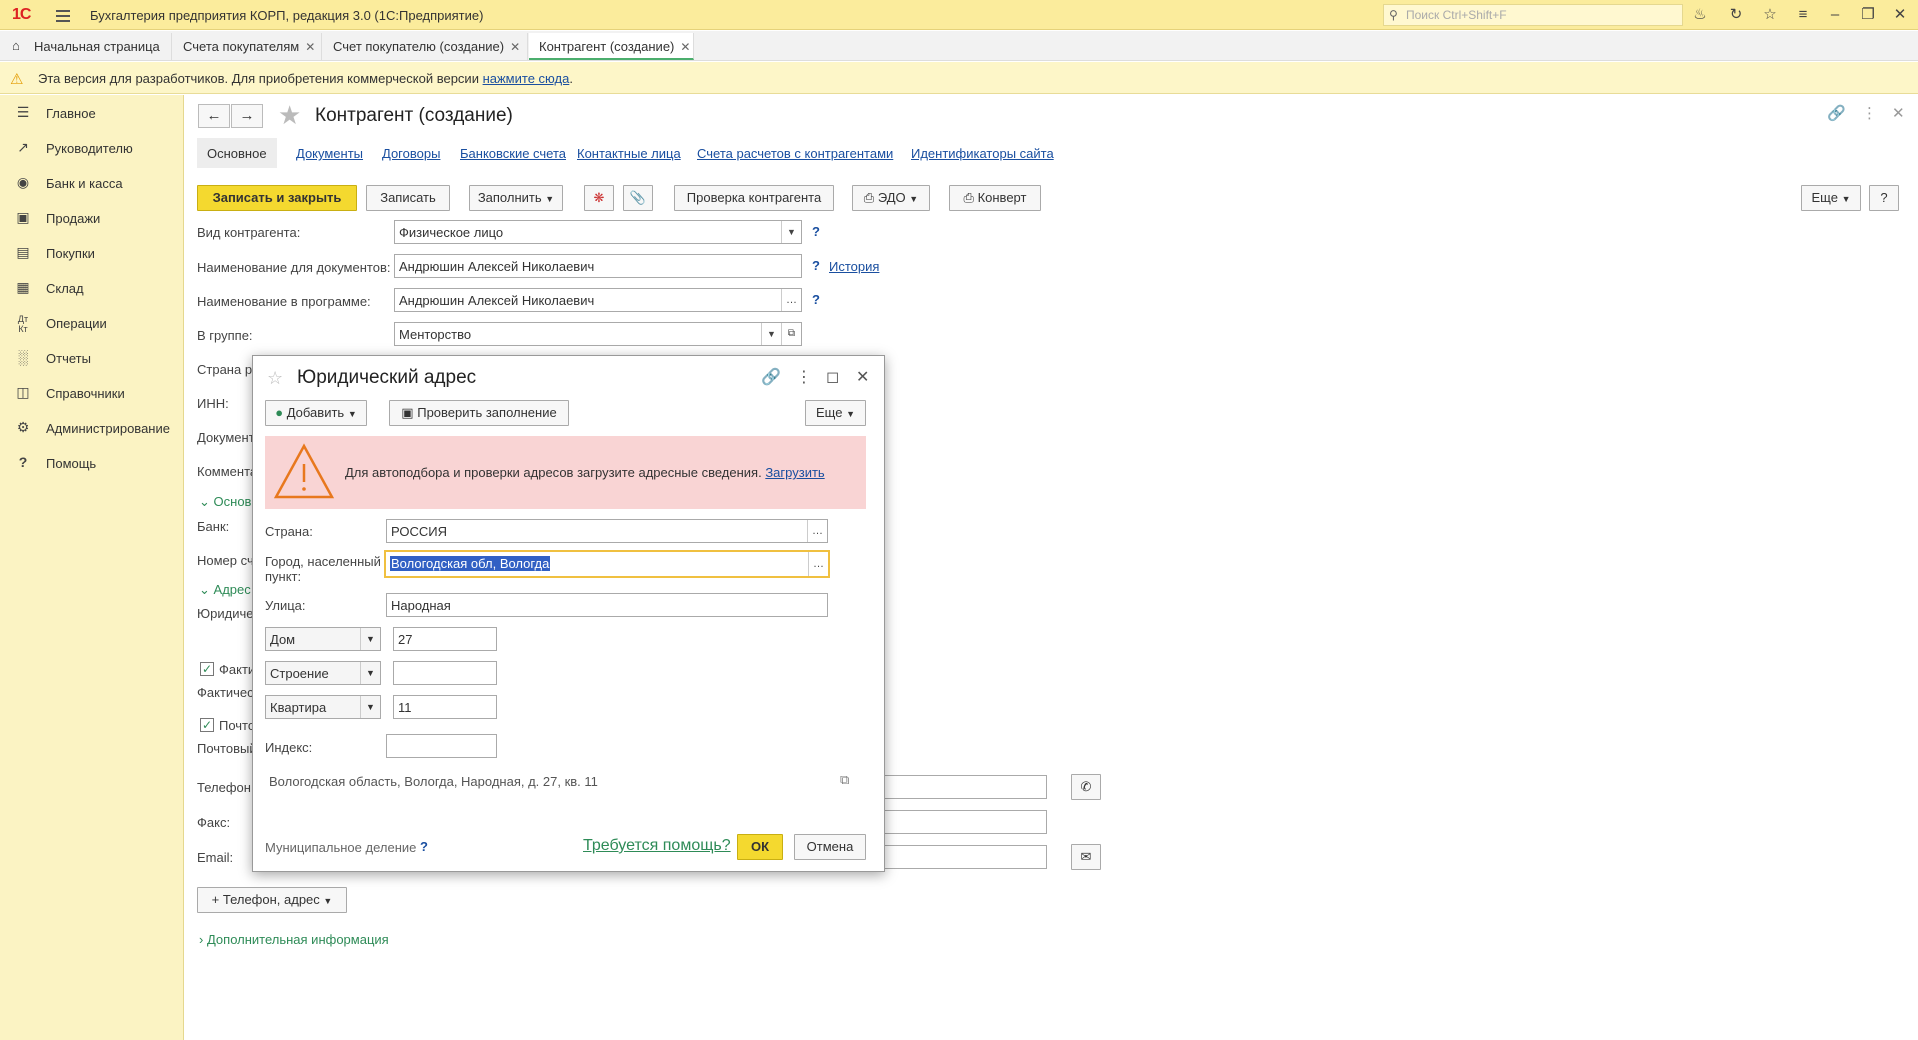 The width and height of the screenshot is (1918, 1040). I want to click on house-type-select: Дом ▼, so click(323, 639).